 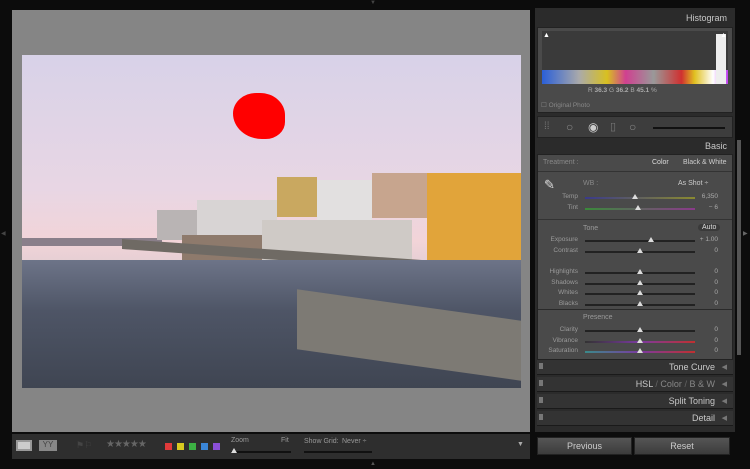 I want to click on yellow-label-icon, so click(x=180, y=446).